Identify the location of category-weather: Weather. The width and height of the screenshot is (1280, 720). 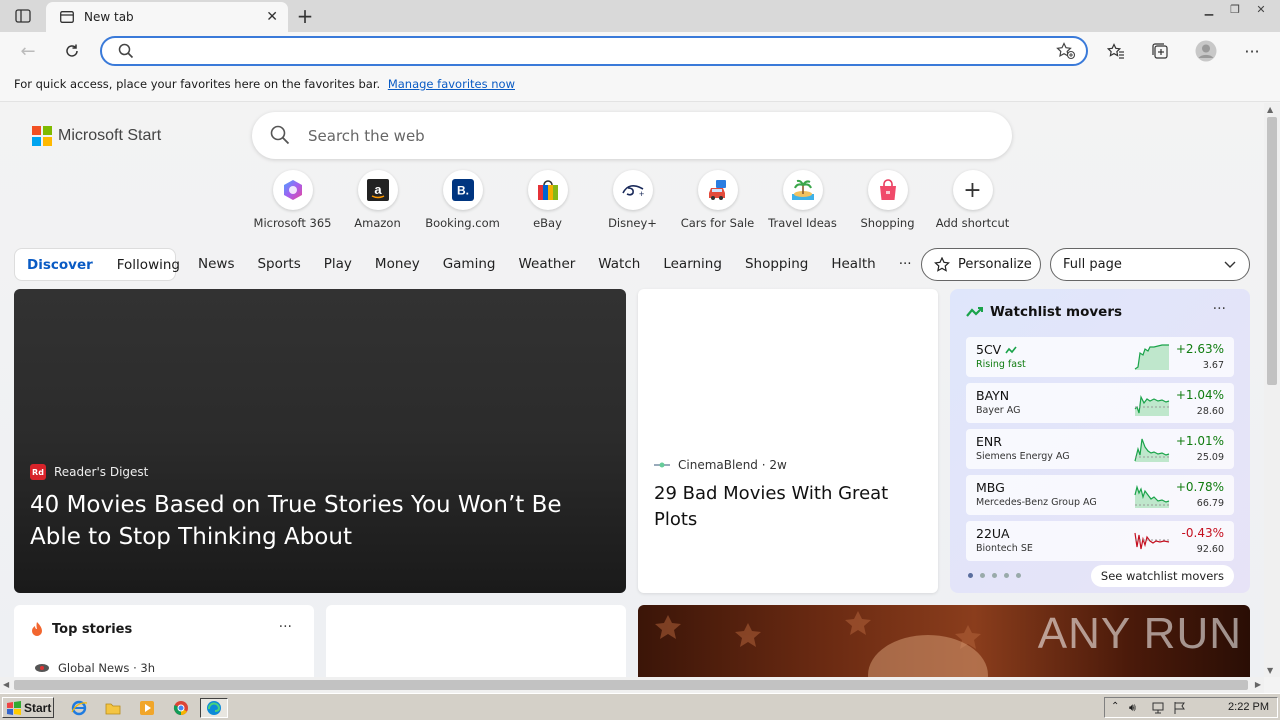
(546, 264).